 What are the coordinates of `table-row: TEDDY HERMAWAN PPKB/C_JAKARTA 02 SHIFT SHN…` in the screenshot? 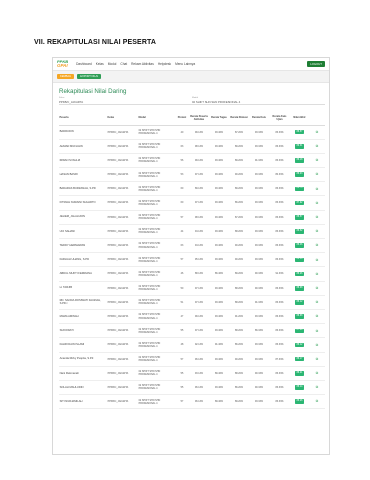 It's located at (192, 246).